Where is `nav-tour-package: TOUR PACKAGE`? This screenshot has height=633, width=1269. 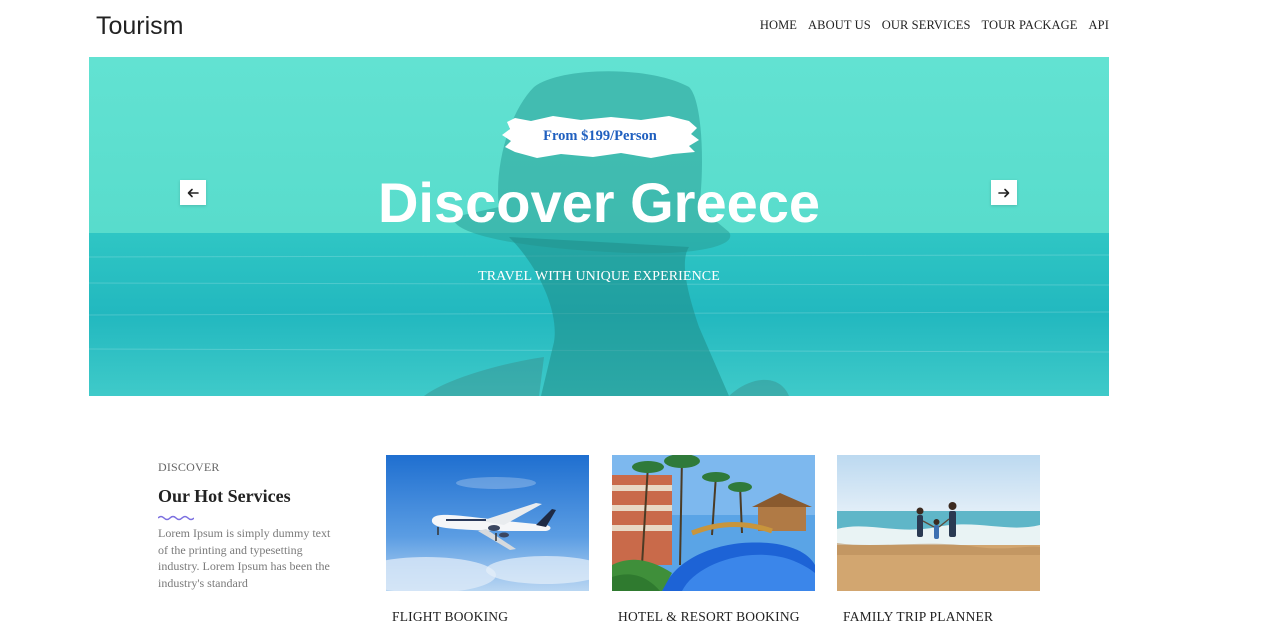
nav-tour-package: TOUR PACKAGE is located at coordinates (1030, 25).